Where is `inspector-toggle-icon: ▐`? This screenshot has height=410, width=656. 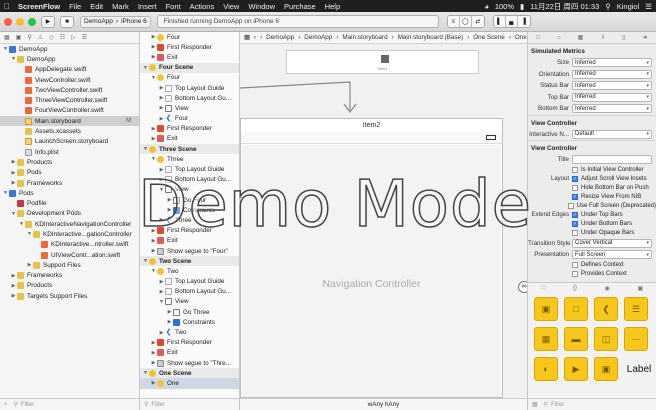
inspector-toggle-icon: ▐ is located at coordinates (523, 21).